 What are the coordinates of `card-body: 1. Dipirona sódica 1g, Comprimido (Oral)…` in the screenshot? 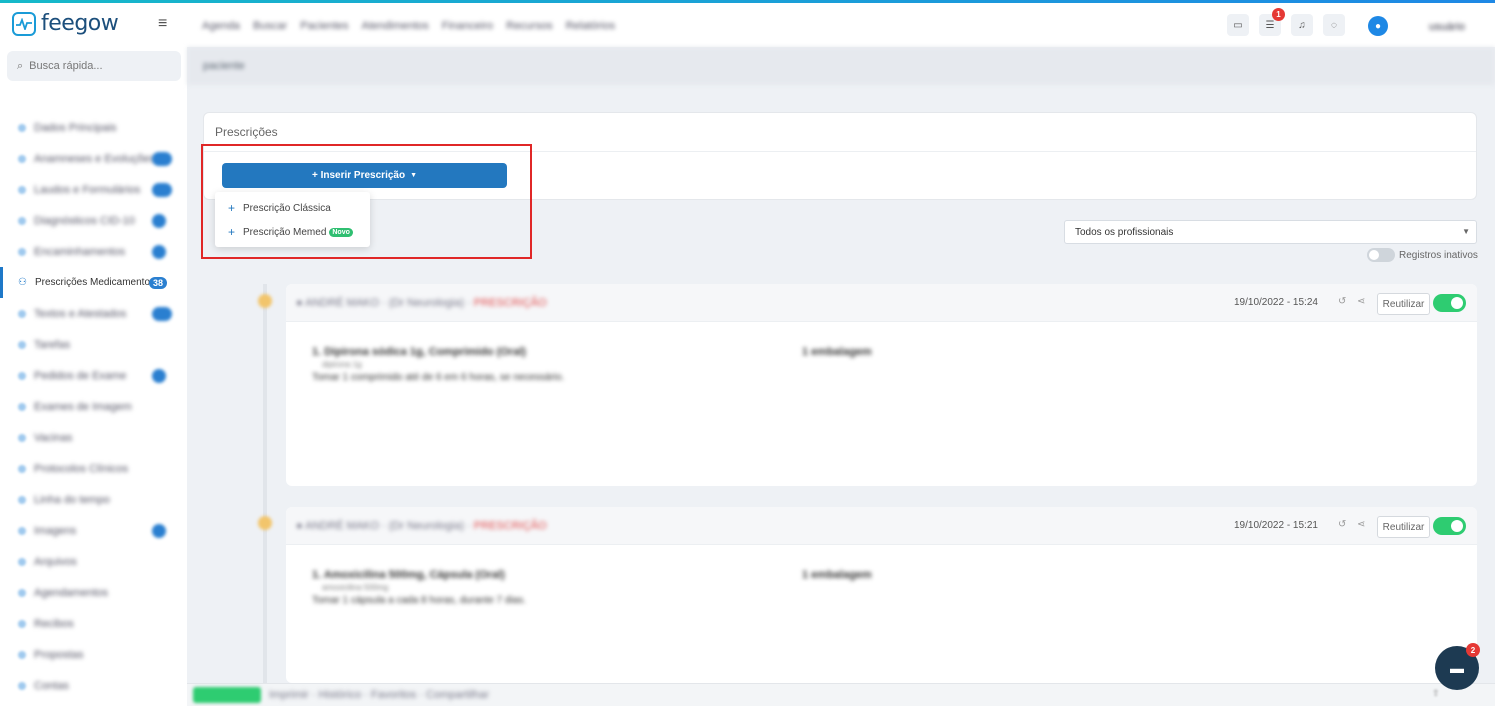 It's located at (592, 364).